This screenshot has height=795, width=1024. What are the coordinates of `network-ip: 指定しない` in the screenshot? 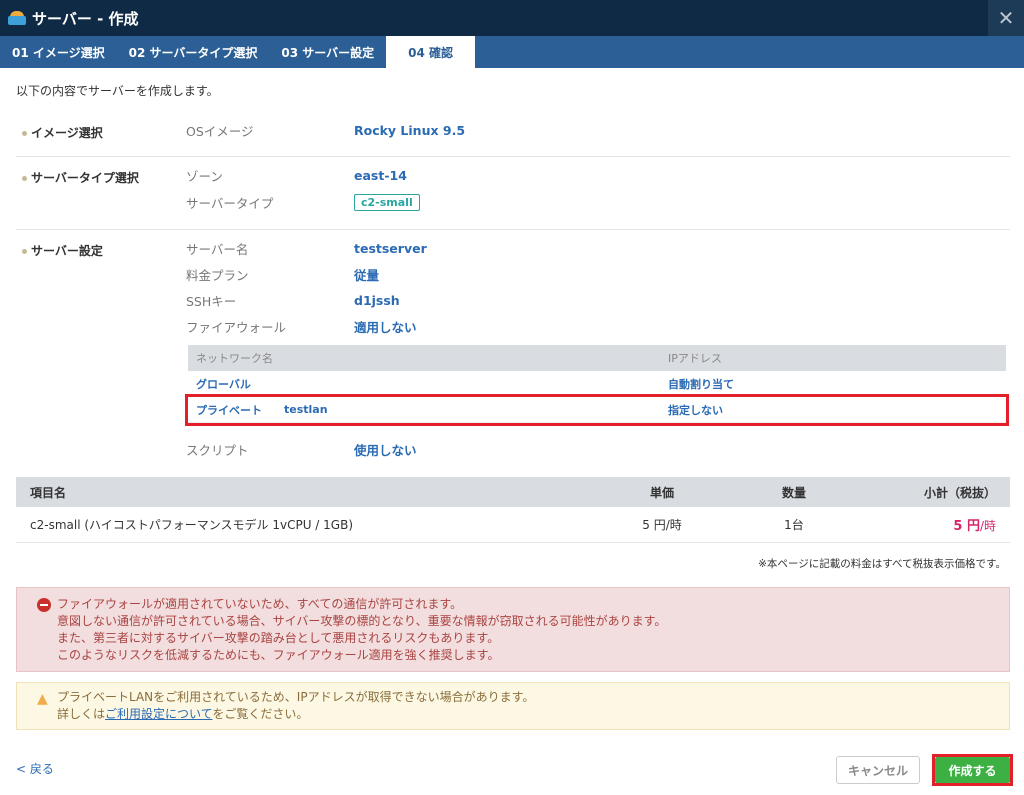 It's located at (695, 410).